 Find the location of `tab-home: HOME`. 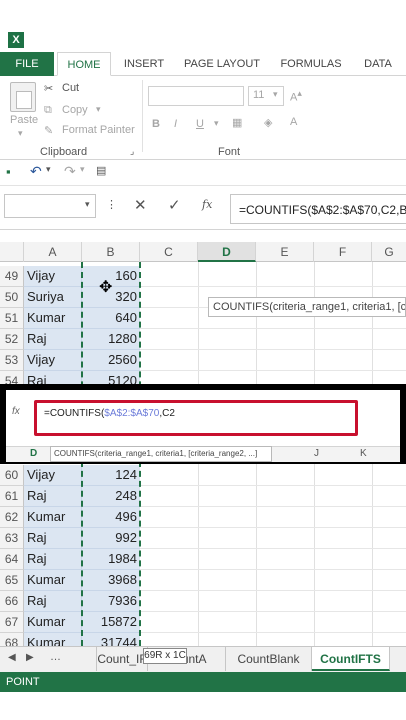

tab-home: HOME is located at coordinates (84, 64).